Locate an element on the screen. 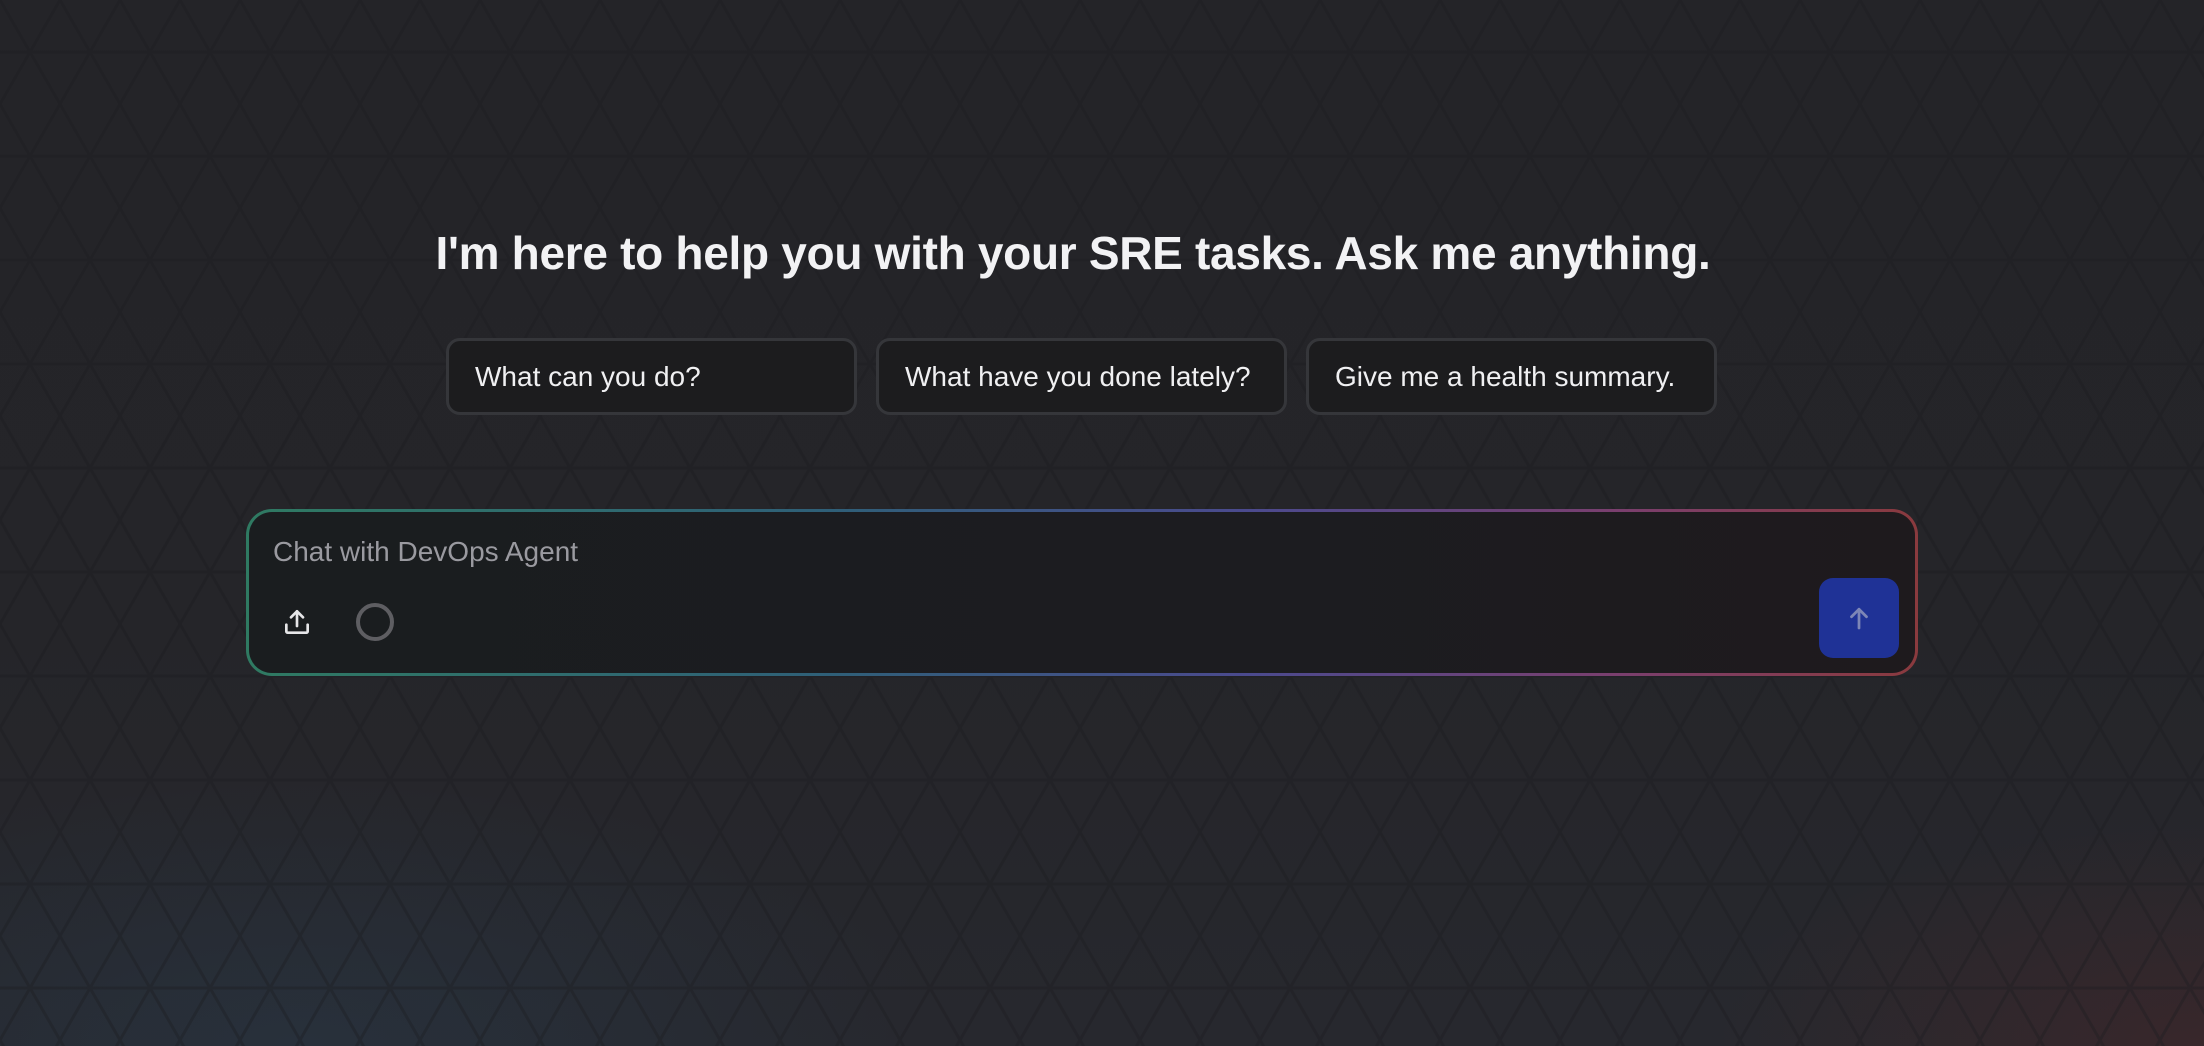 The width and height of the screenshot is (2204, 1046). status-indicator is located at coordinates (375, 622).